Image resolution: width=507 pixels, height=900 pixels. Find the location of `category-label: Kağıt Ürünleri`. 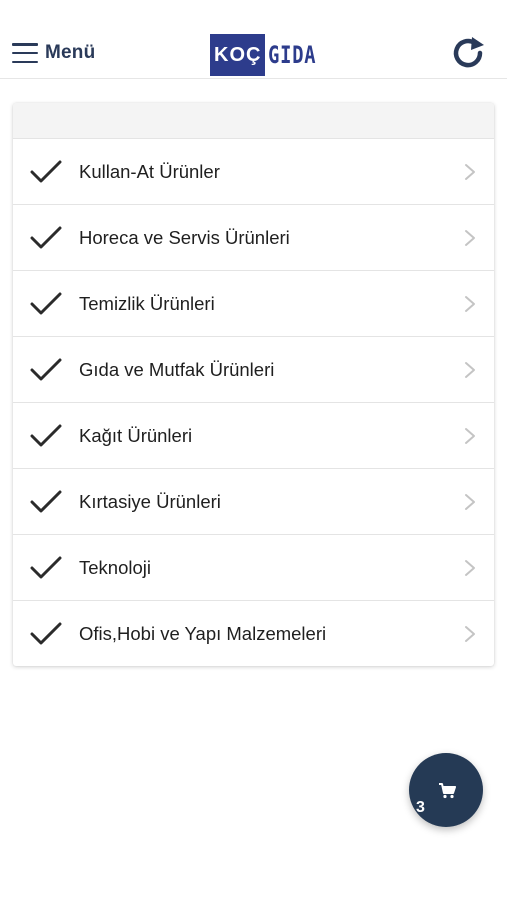

category-label: Kağıt Ürünleri is located at coordinates (136, 435).